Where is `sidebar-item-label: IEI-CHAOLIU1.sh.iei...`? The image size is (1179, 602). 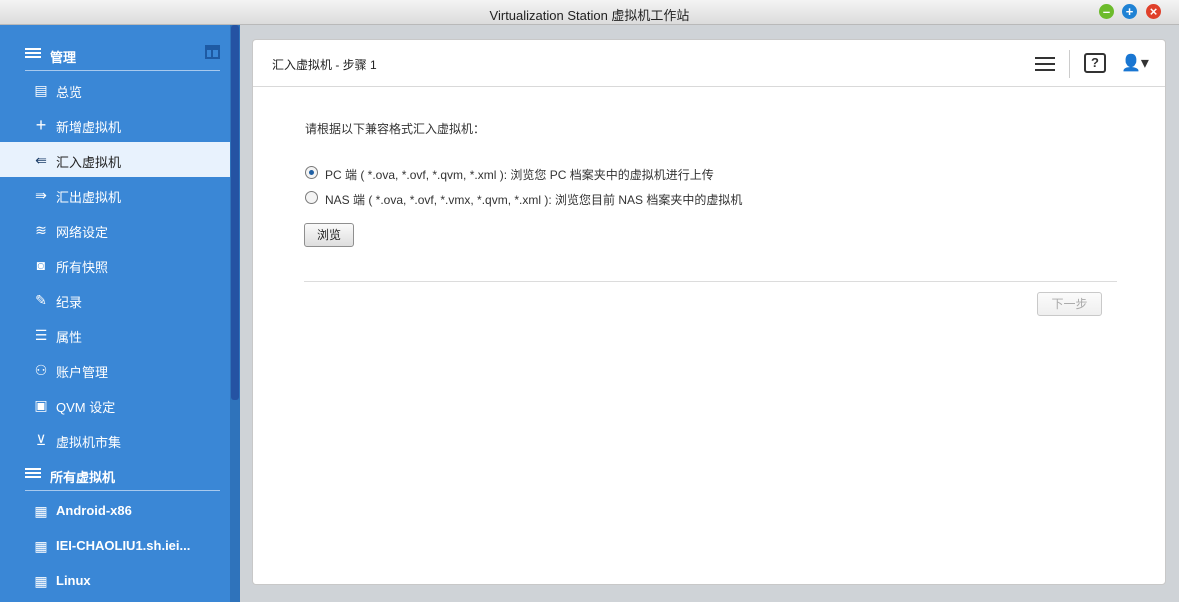 sidebar-item-label: IEI-CHAOLIU1.sh.iei... is located at coordinates (123, 545).